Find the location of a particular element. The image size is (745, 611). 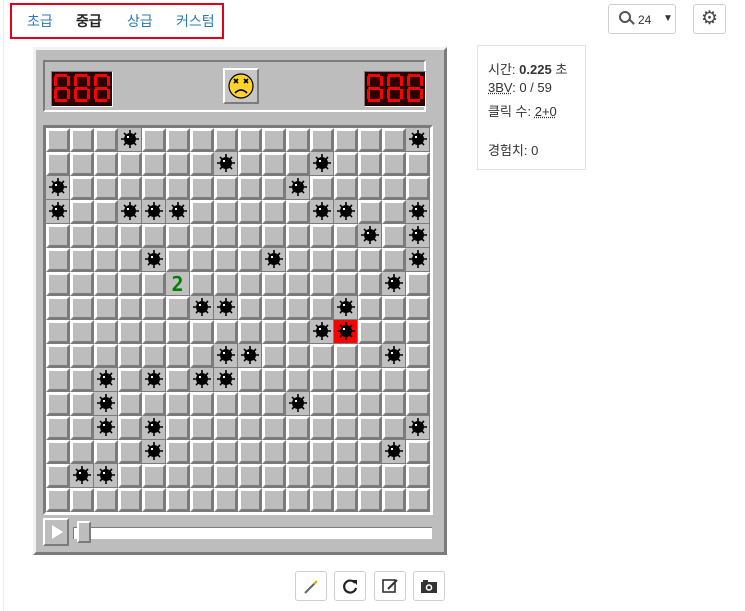

restart-button is located at coordinates (350, 586).